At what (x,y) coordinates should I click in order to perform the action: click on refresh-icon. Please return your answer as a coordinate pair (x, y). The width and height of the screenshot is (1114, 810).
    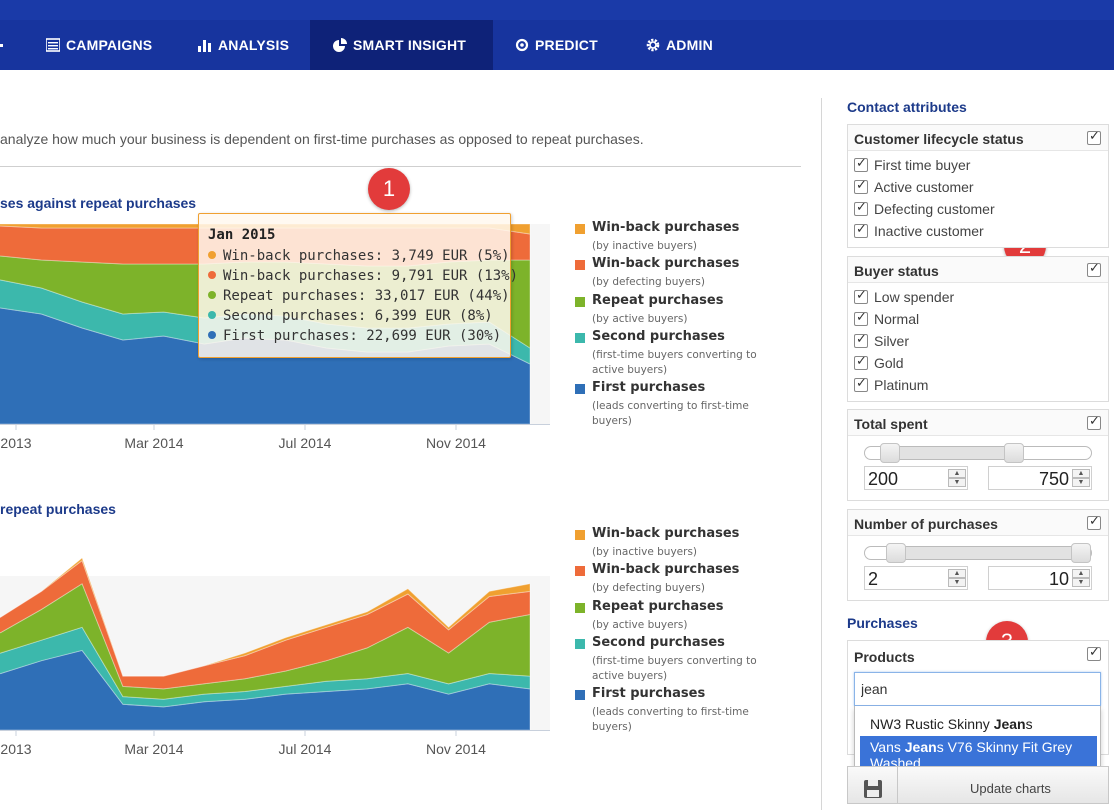
    Looking at the image, I should click on (522, 45).